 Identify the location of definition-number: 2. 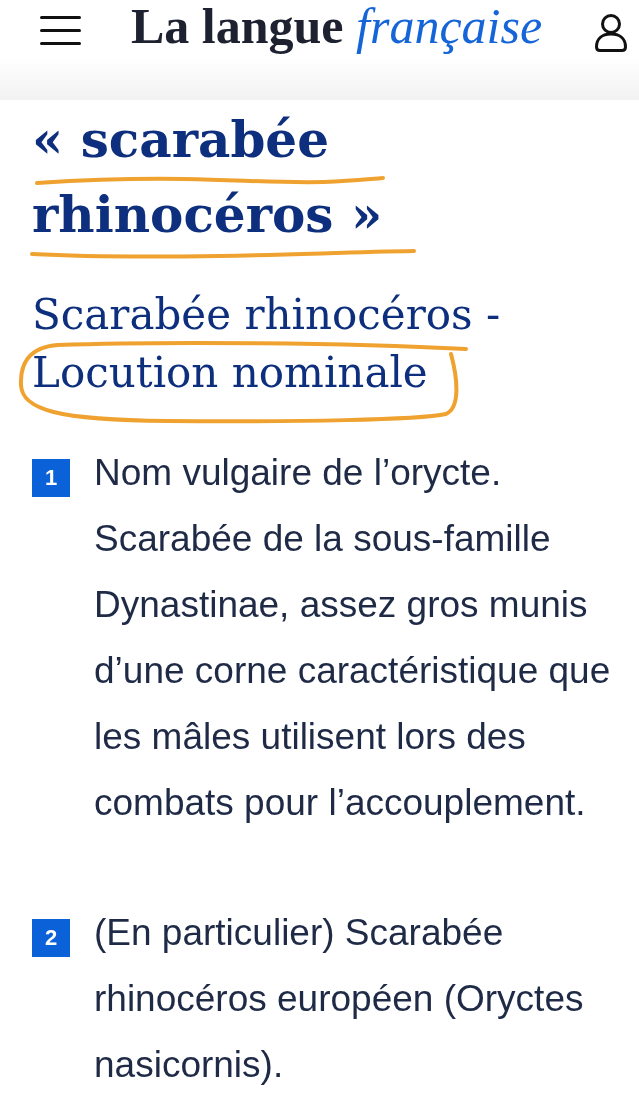
(51, 938).